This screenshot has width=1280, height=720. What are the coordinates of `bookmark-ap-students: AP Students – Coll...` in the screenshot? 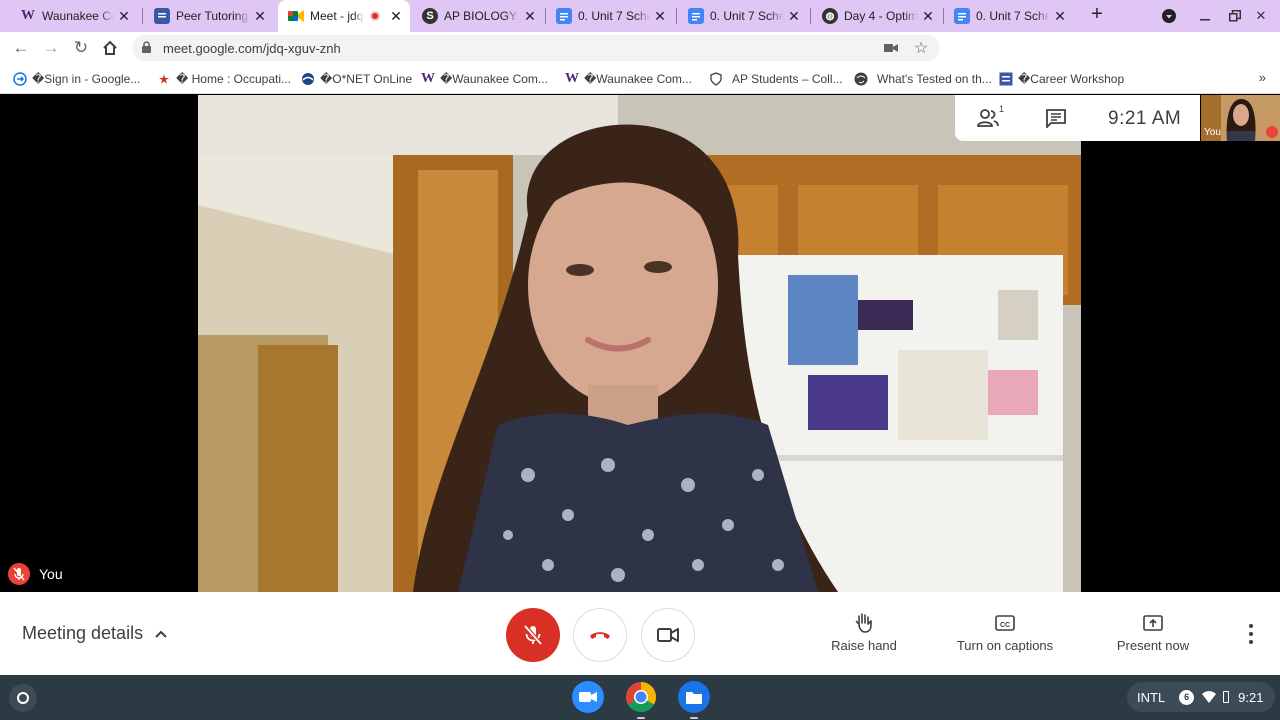 It's located at (775, 79).